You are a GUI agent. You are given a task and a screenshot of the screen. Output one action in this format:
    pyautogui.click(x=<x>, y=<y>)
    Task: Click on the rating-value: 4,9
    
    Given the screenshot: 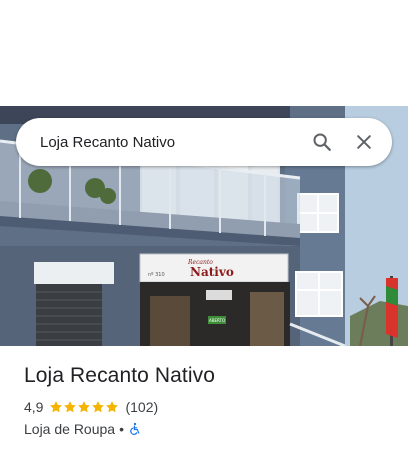 What is the action you would take?
    pyautogui.click(x=34, y=407)
    